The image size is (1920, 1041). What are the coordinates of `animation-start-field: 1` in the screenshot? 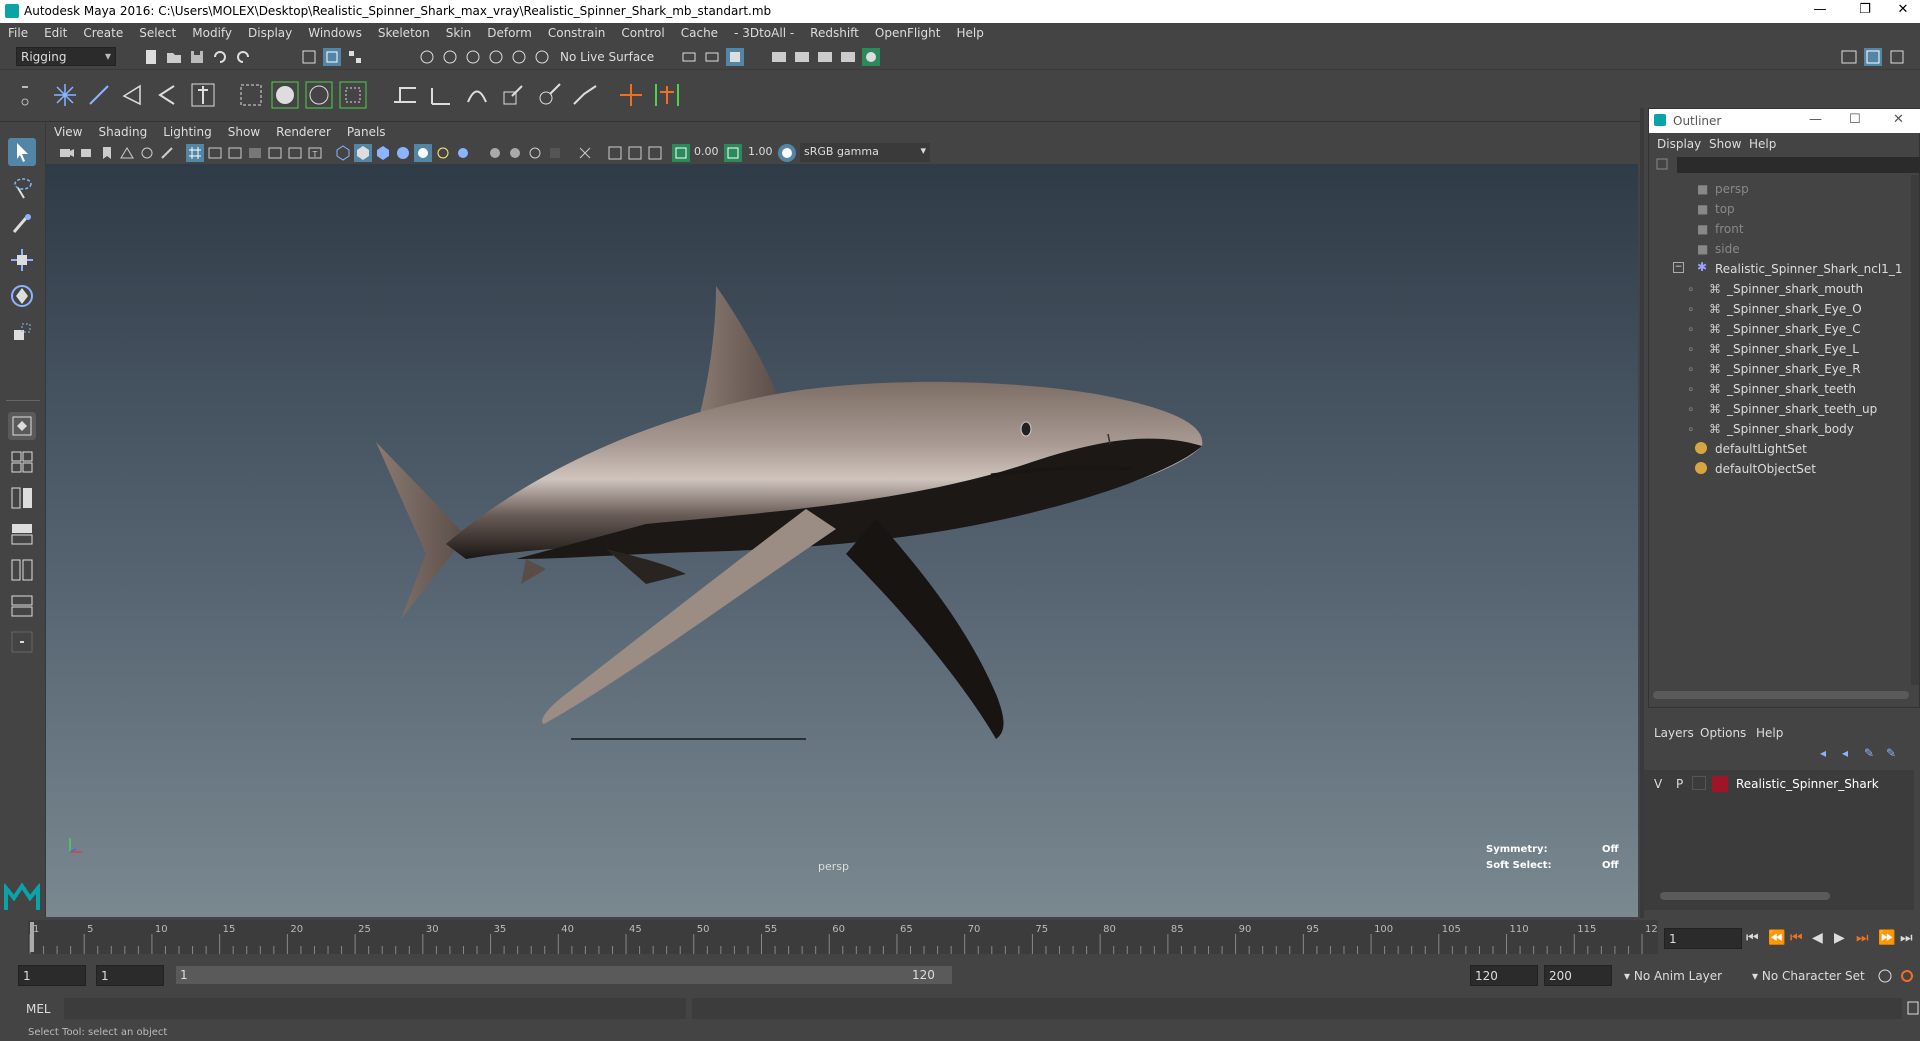 It's located at (52, 975).